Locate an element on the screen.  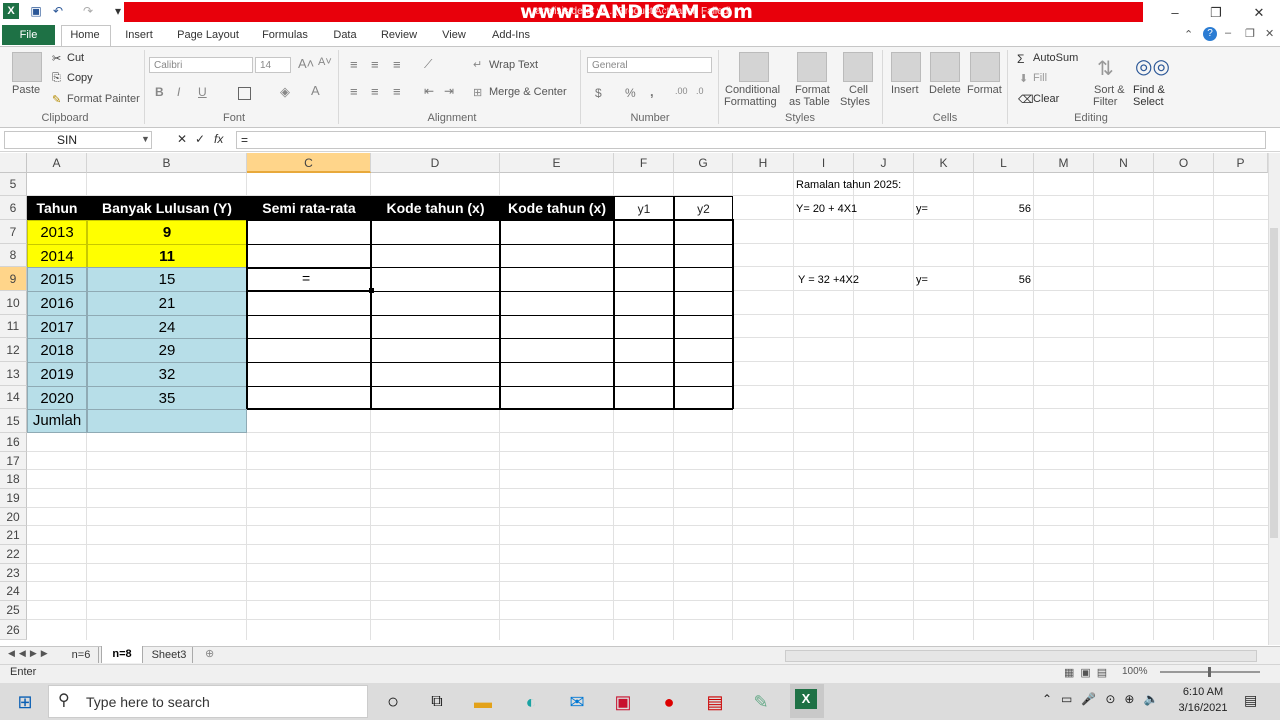
view-mode-icons: ▦▣▤ is located at coordinates (1088, 672).